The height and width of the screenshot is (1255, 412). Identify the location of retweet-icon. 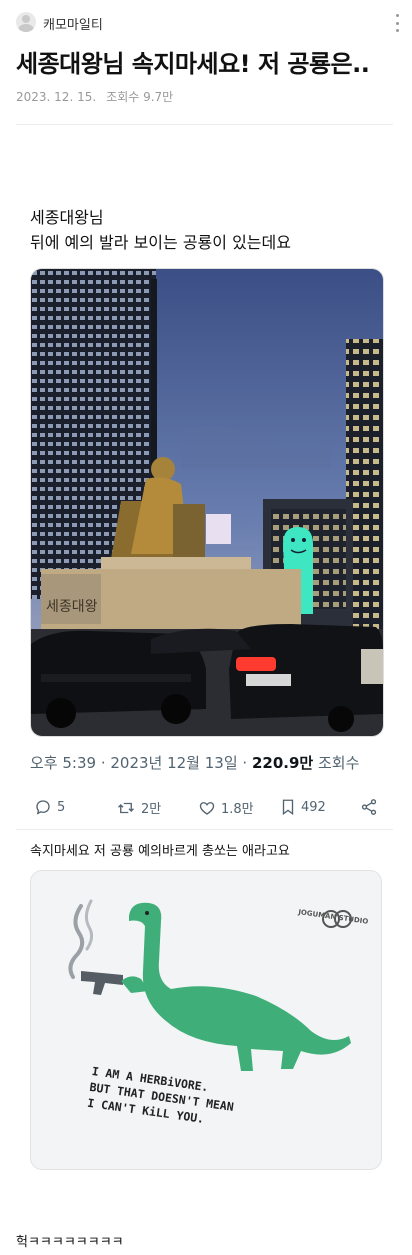
(126, 807).